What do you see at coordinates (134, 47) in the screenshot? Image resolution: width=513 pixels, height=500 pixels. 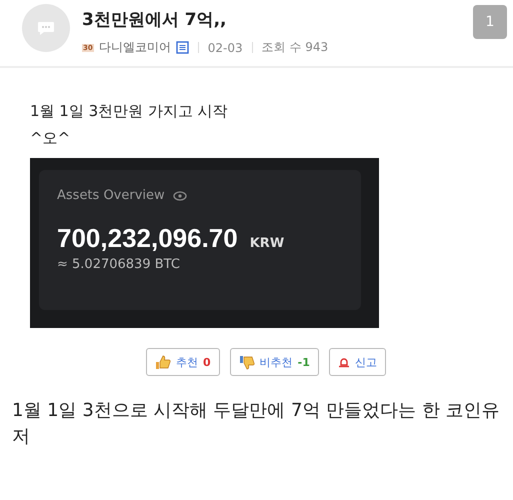 I see `author-name: 다니엘코미어` at bounding box center [134, 47].